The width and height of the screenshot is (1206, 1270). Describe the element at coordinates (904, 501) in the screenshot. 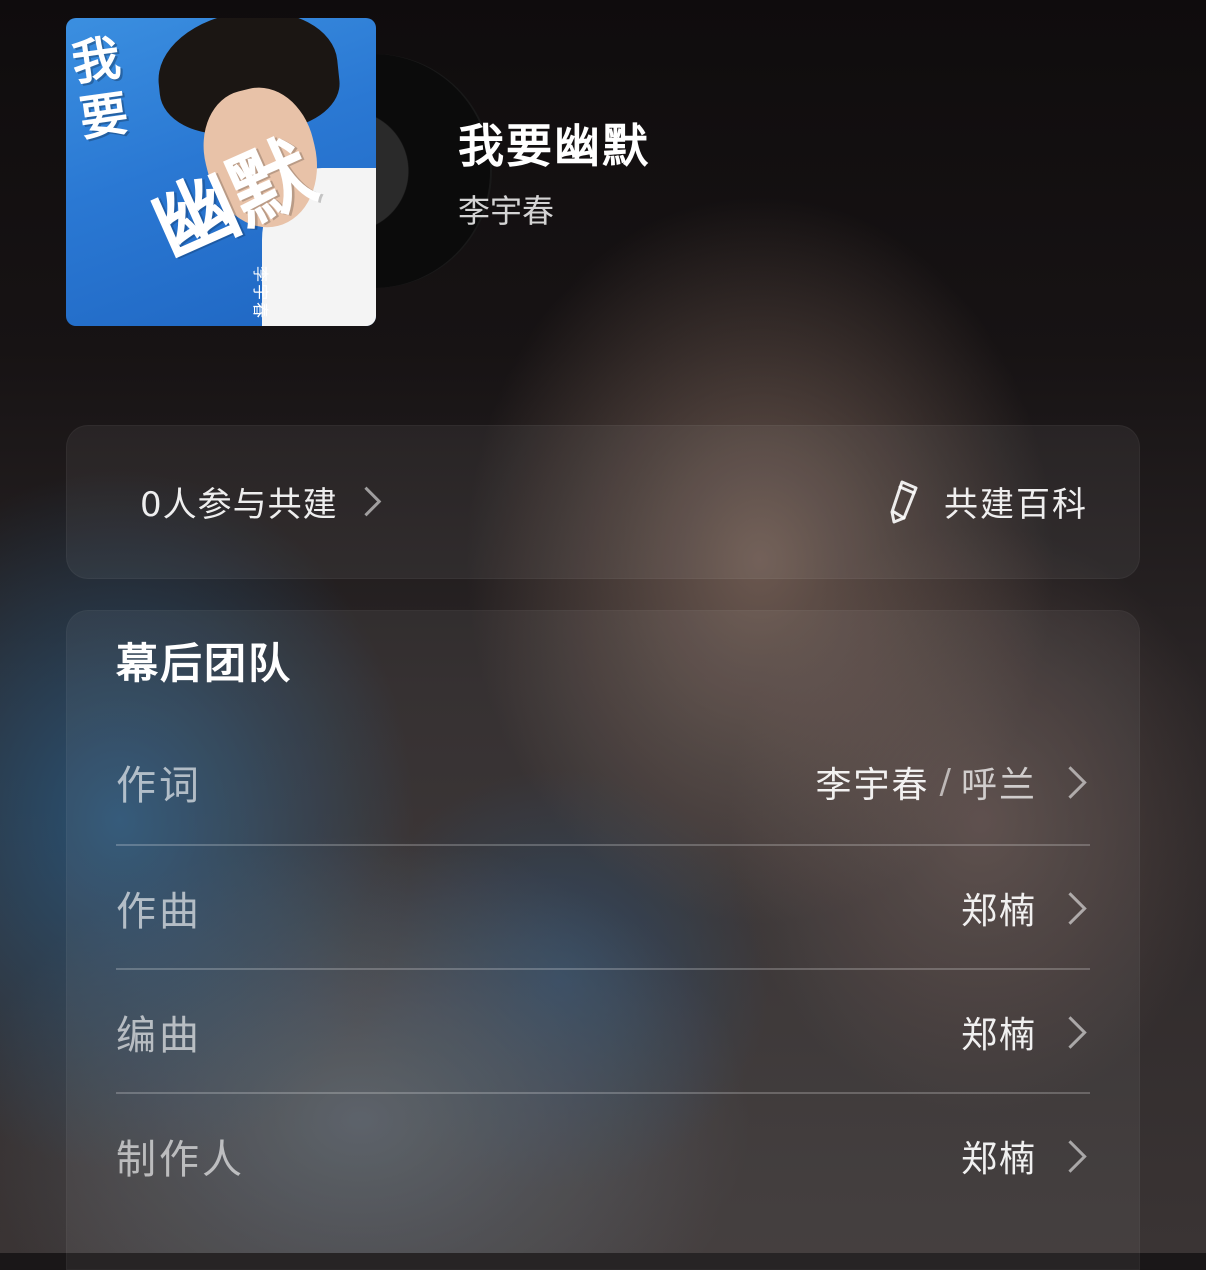

I see `pencil-icon` at that location.